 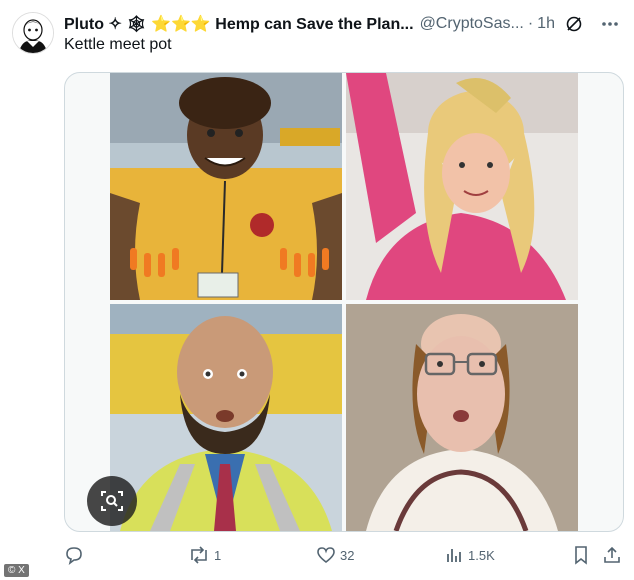 I want to click on reply-icon, so click(x=74, y=556).